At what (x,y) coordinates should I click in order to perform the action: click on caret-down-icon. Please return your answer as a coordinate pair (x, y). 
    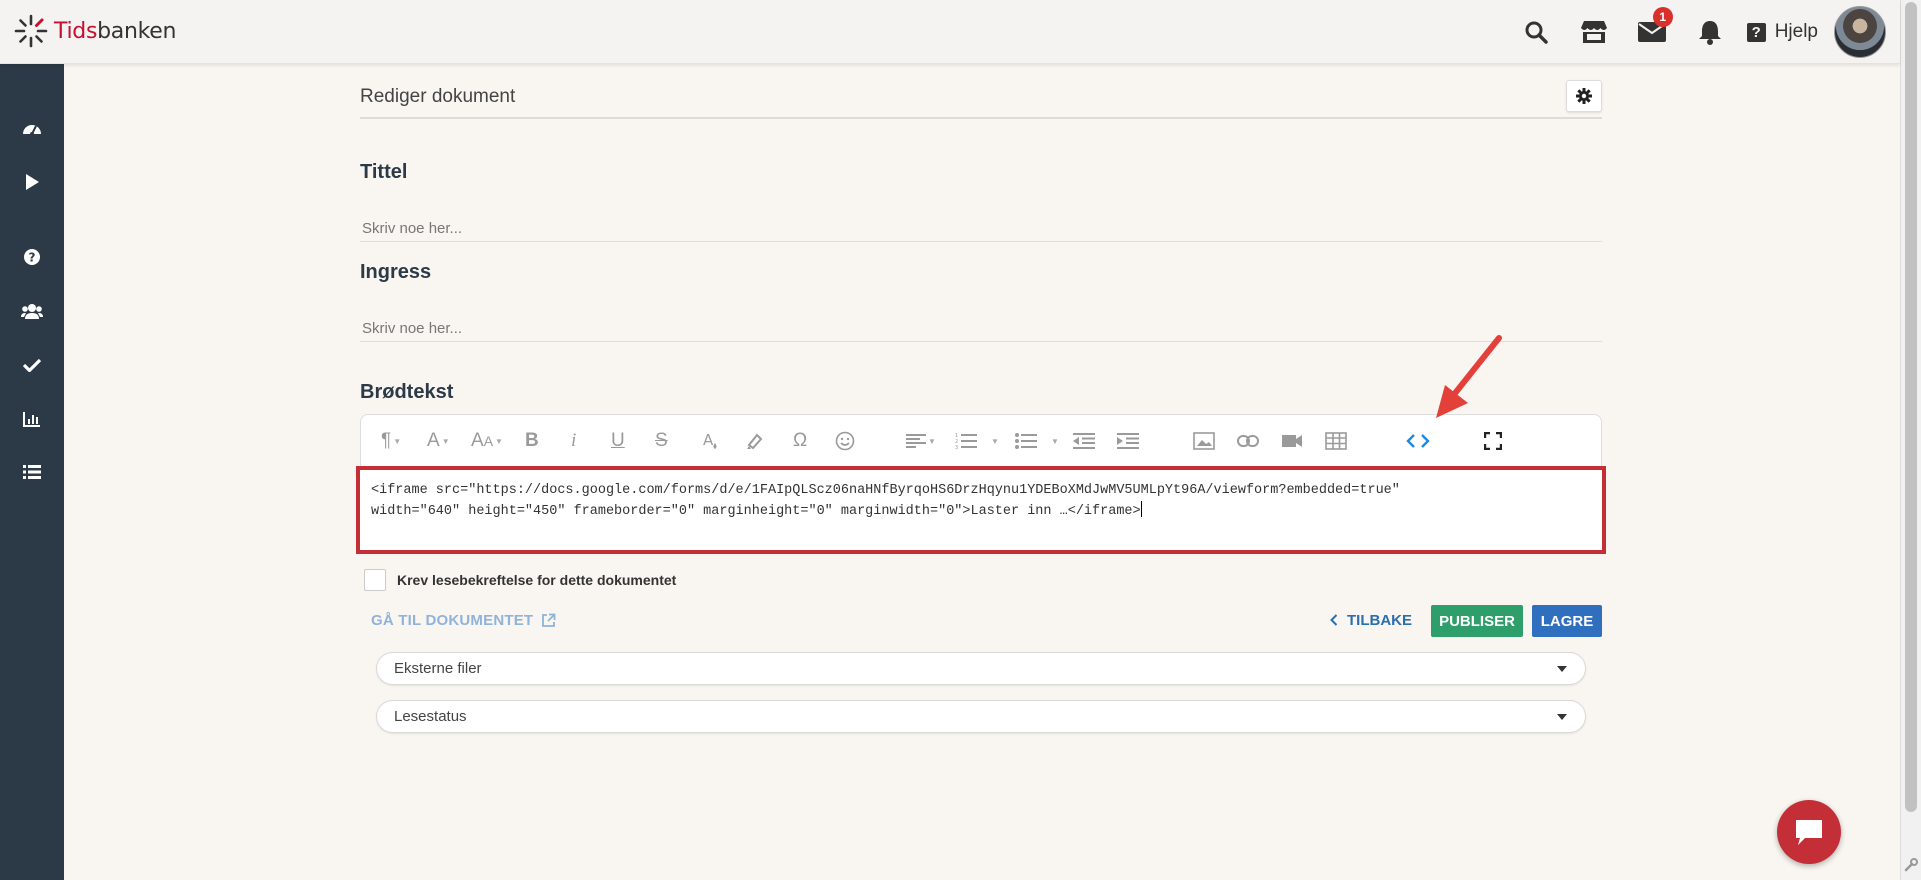
    Looking at the image, I should click on (1562, 669).